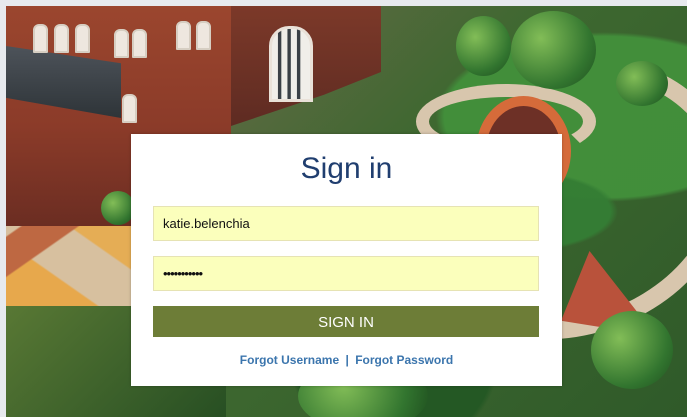 The height and width of the screenshot is (417, 687). What do you see at coordinates (346, 273) in the screenshot?
I see `password-input` at bounding box center [346, 273].